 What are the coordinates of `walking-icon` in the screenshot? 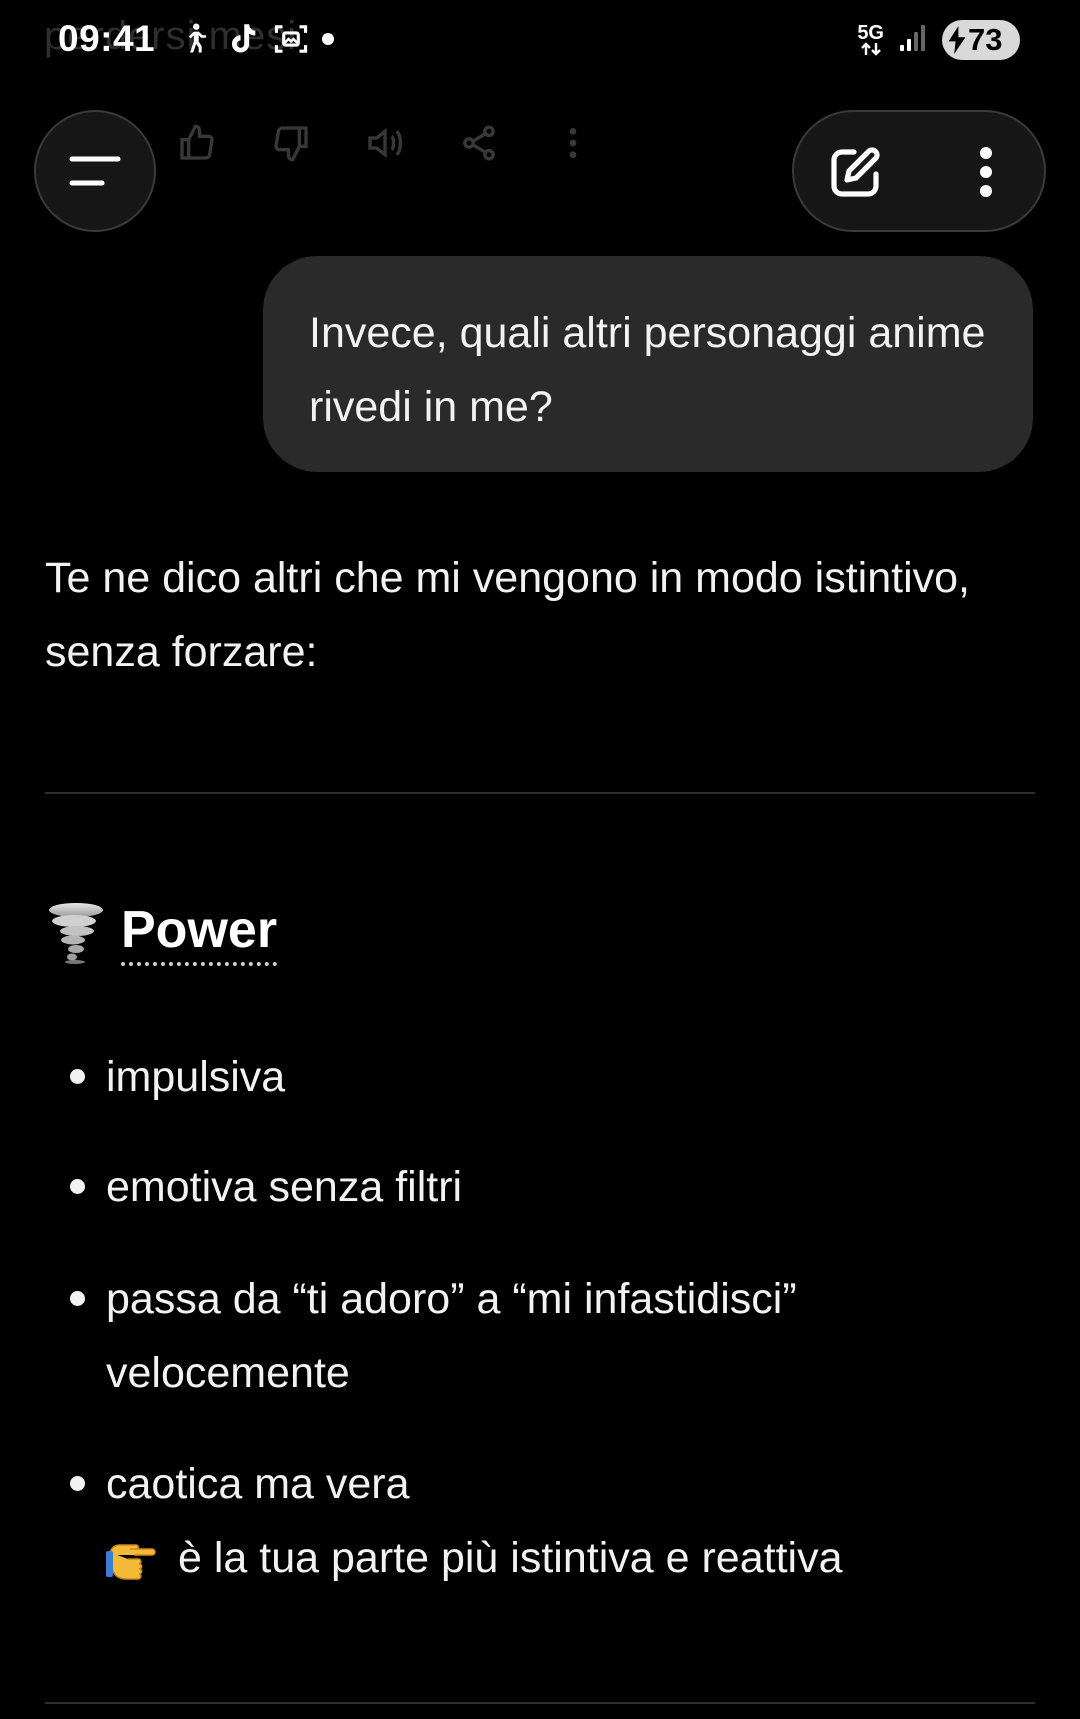 It's located at (195, 39).